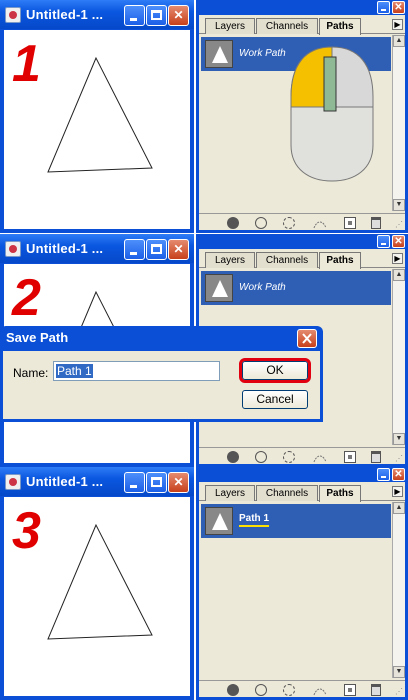 The height and width of the screenshot is (700, 408). I want to click on path-name-value: Path 1, so click(74, 371).